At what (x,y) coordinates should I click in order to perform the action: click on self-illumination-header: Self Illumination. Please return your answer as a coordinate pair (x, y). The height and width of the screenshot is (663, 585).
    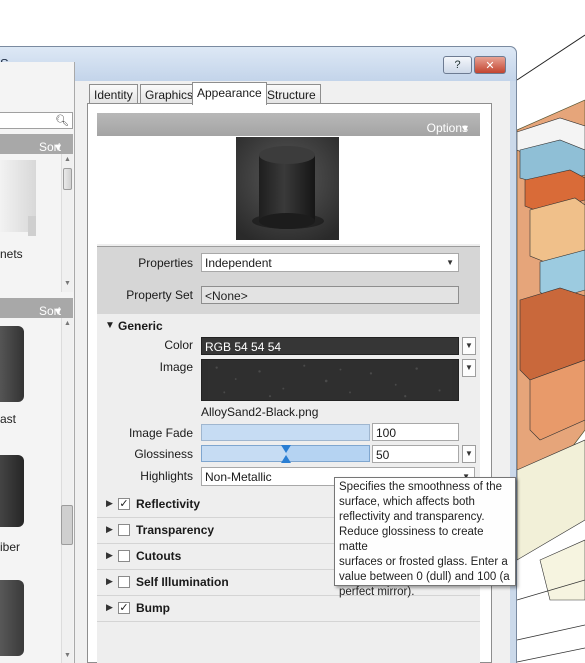
    Looking at the image, I should click on (182, 582).